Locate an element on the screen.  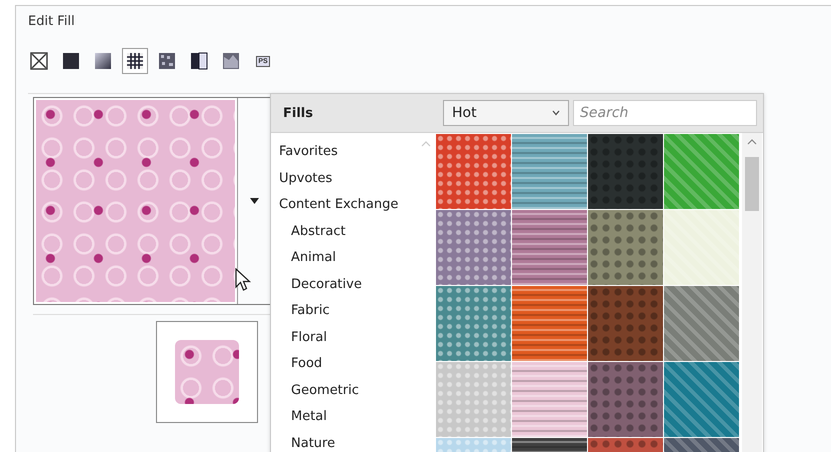
window-title: Edit Fill is located at coordinates (51, 21).